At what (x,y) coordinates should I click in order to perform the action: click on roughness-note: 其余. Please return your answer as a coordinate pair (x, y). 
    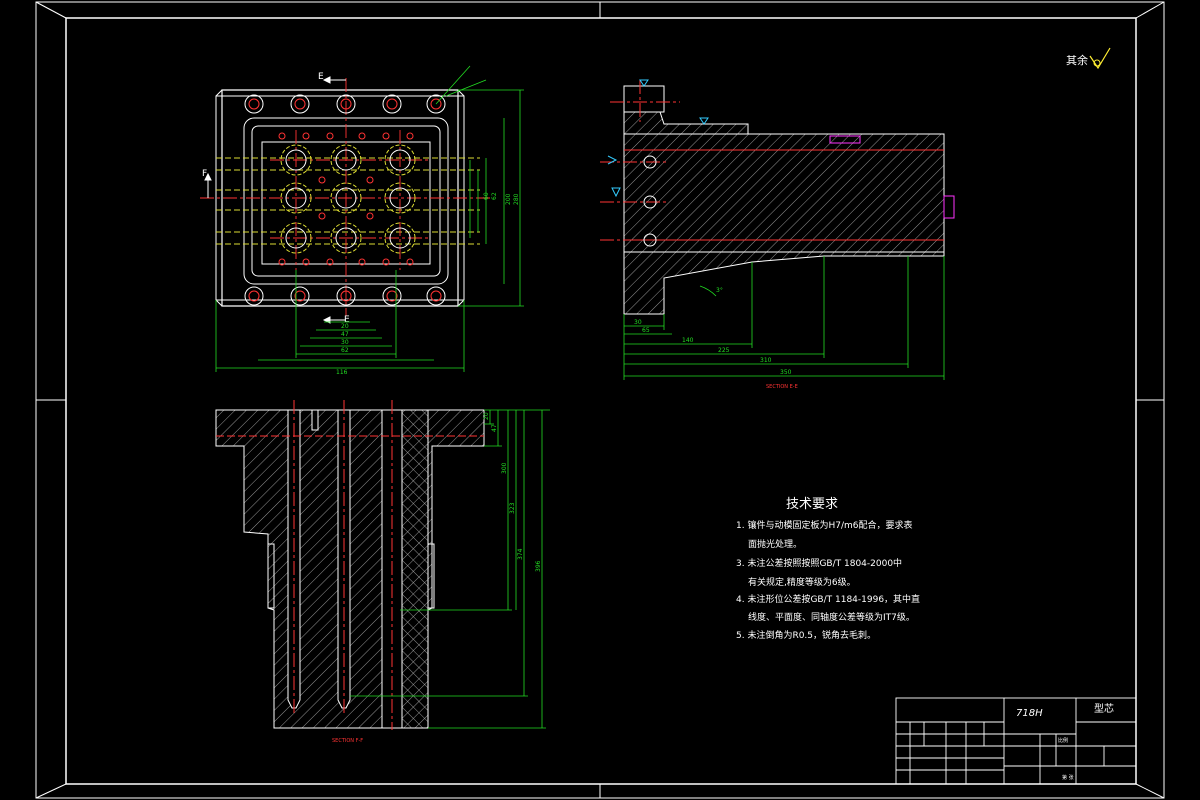
    Looking at the image, I should click on (1088, 58).